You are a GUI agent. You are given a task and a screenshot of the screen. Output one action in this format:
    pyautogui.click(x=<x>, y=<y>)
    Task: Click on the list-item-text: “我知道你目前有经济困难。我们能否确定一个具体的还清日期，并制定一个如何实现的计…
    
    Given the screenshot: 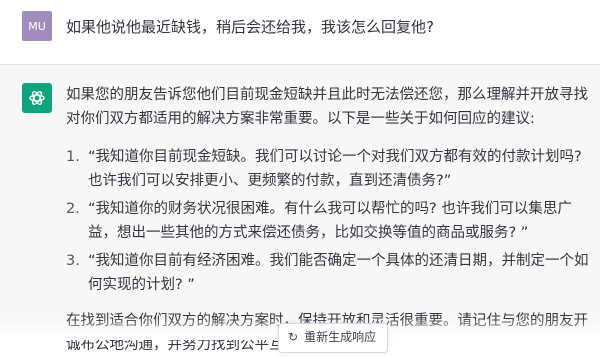 What is the action you would take?
    pyautogui.click(x=338, y=273)
    